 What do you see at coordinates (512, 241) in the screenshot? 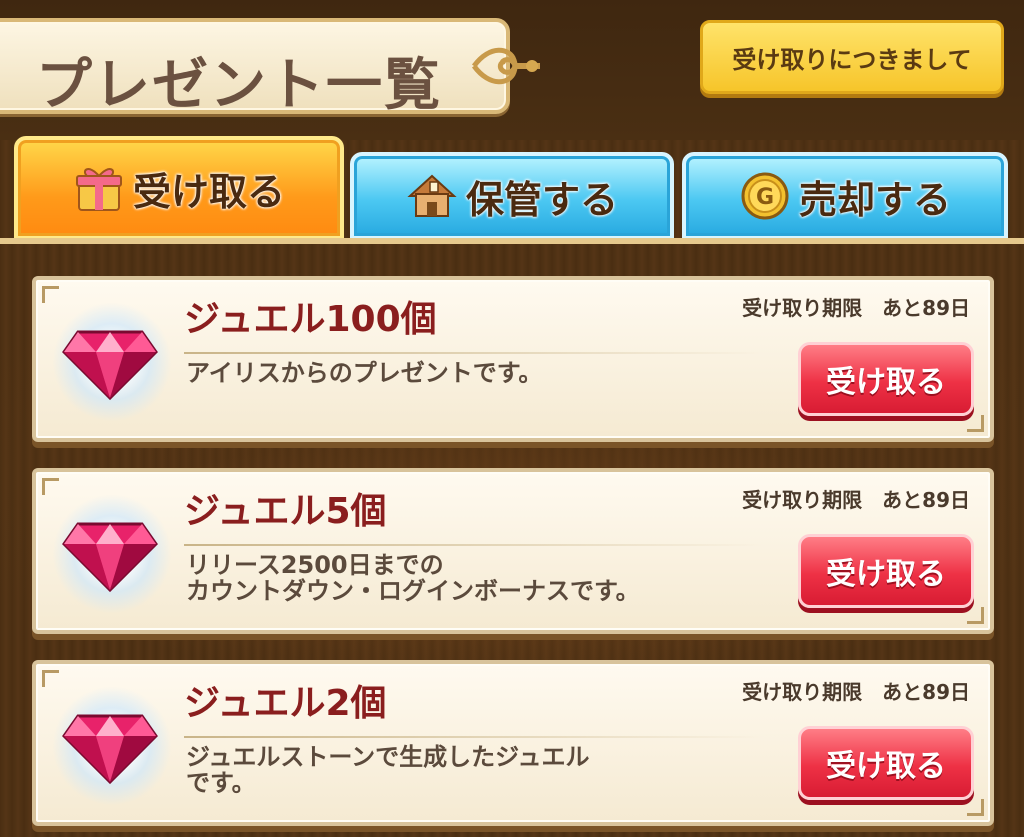
I see `tab-divider` at bounding box center [512, 241].